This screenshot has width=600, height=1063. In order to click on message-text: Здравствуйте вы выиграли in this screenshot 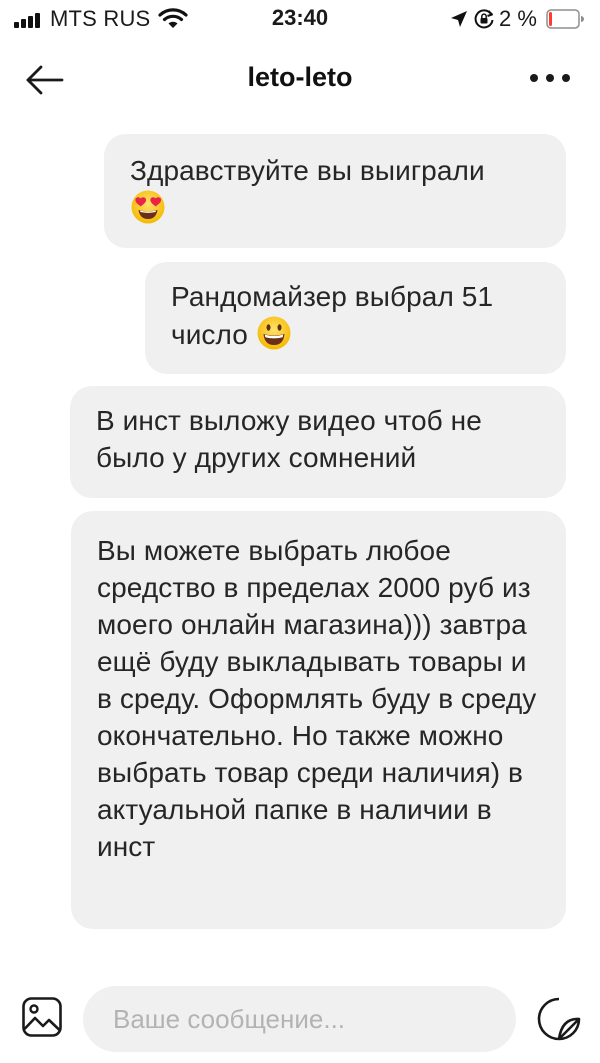, I will do `click(307, 170)`.